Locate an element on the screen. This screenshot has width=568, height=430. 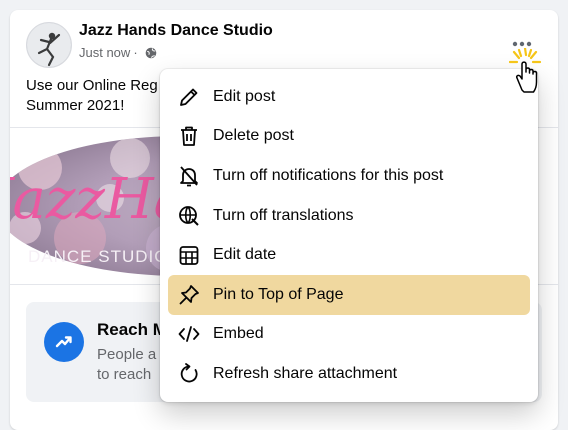
menu-item-turn-off-translations: Turn off translations is located at coordinates (349, 216).